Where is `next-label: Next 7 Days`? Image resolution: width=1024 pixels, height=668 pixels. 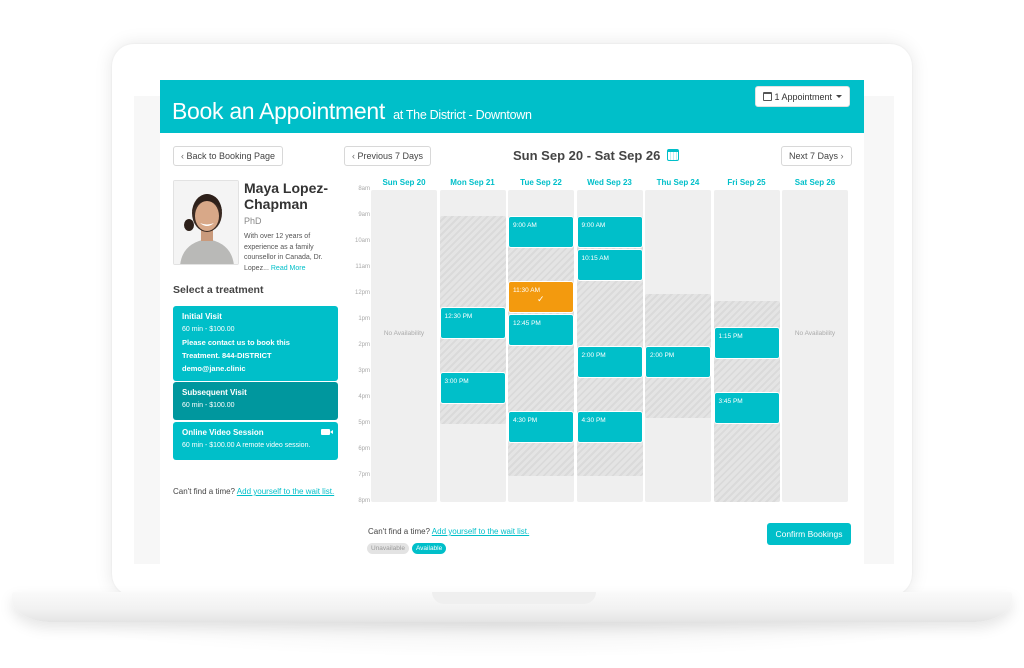
next-label: Next 7 Days is located at coordinates (814, 156).